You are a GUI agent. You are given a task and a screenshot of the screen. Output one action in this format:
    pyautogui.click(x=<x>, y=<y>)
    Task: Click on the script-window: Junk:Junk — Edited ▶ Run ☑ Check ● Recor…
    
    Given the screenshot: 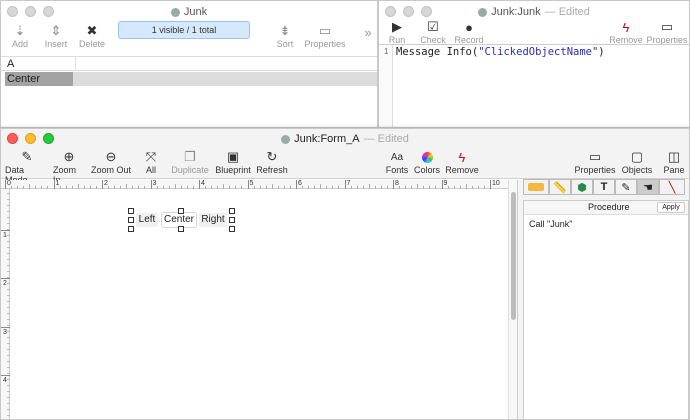 What is the action you would take?
    pyautogui.click(x=534, y=64)
    